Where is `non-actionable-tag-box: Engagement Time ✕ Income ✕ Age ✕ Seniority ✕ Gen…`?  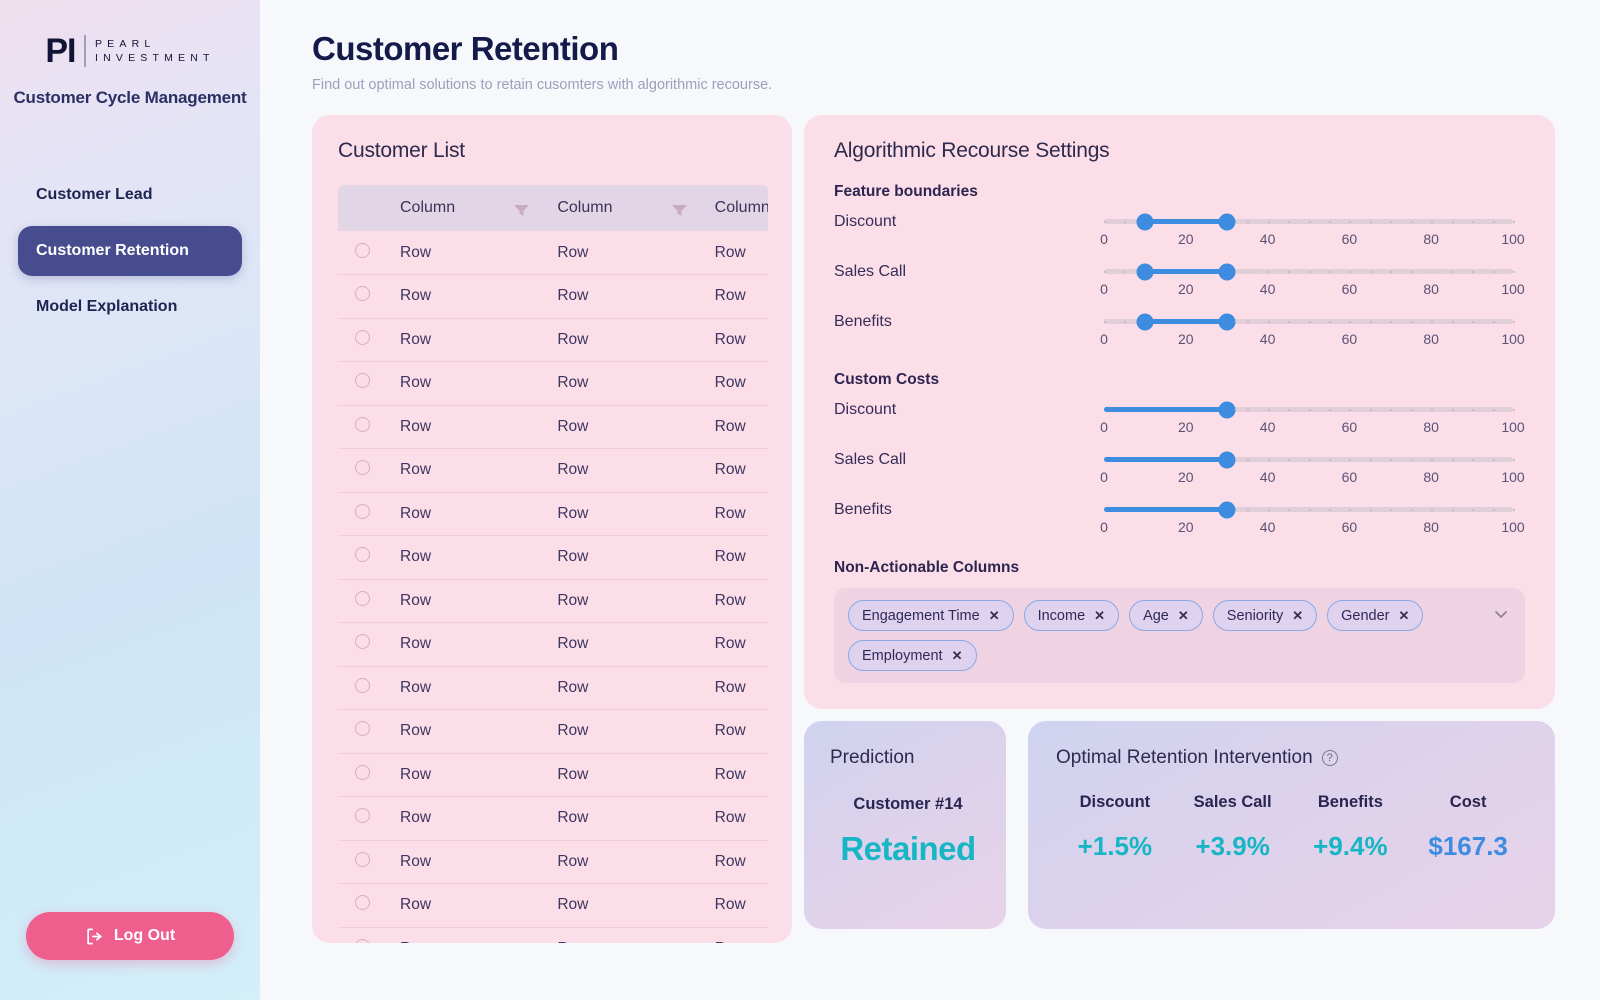
non-actionable-tag-box: Engagement Time ✕ Income ✕ Age ✕ Seniority ✕ Gen… is located at coordinates (1179, 635).